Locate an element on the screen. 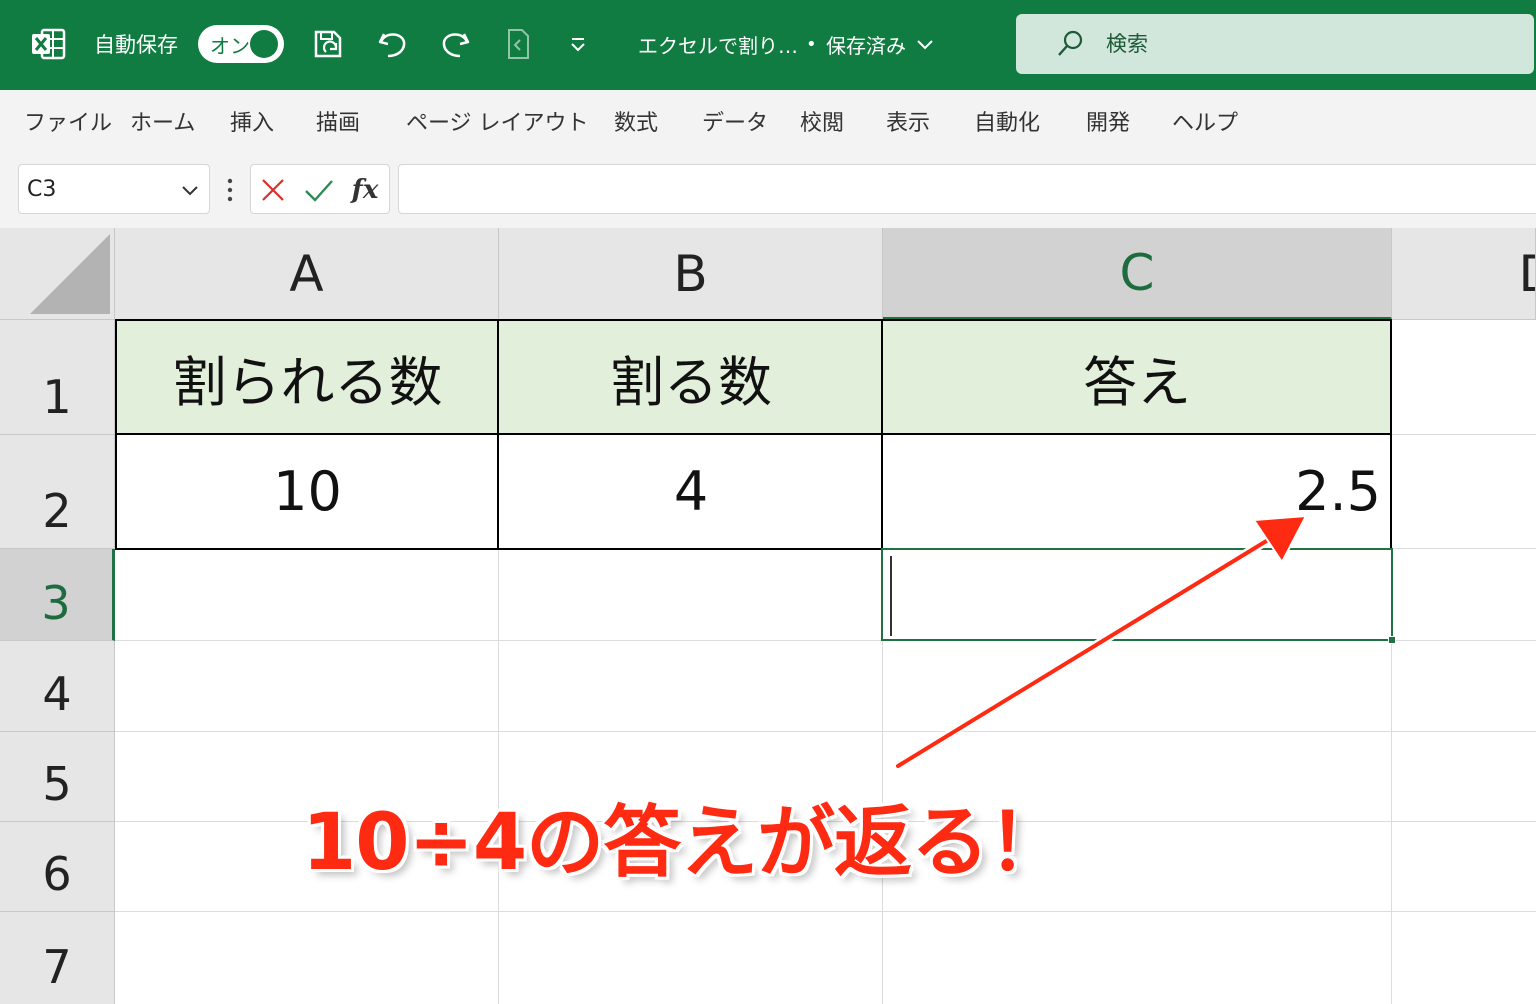  redo-icon is located at coordinates (456, 44).